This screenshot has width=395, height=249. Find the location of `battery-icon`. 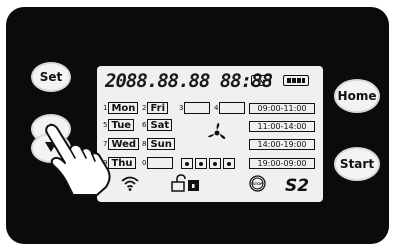

battery-icon is located at coordinates (296, 80).